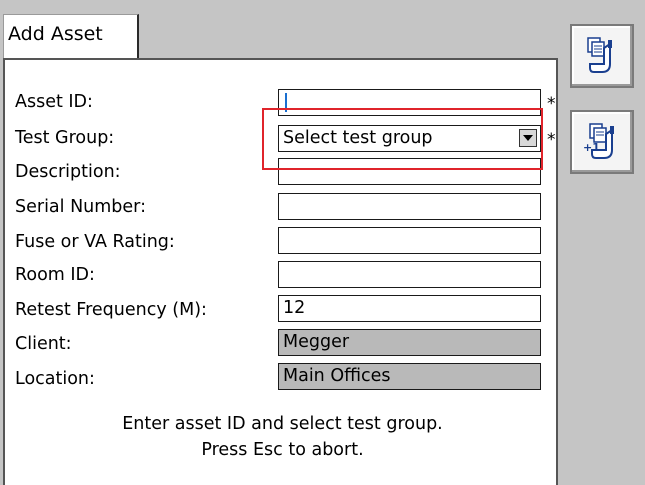  What do you see at coordinates (68, 172) in the screenshot?
I see `description-label: Description:` at bounding box center [68, 172].